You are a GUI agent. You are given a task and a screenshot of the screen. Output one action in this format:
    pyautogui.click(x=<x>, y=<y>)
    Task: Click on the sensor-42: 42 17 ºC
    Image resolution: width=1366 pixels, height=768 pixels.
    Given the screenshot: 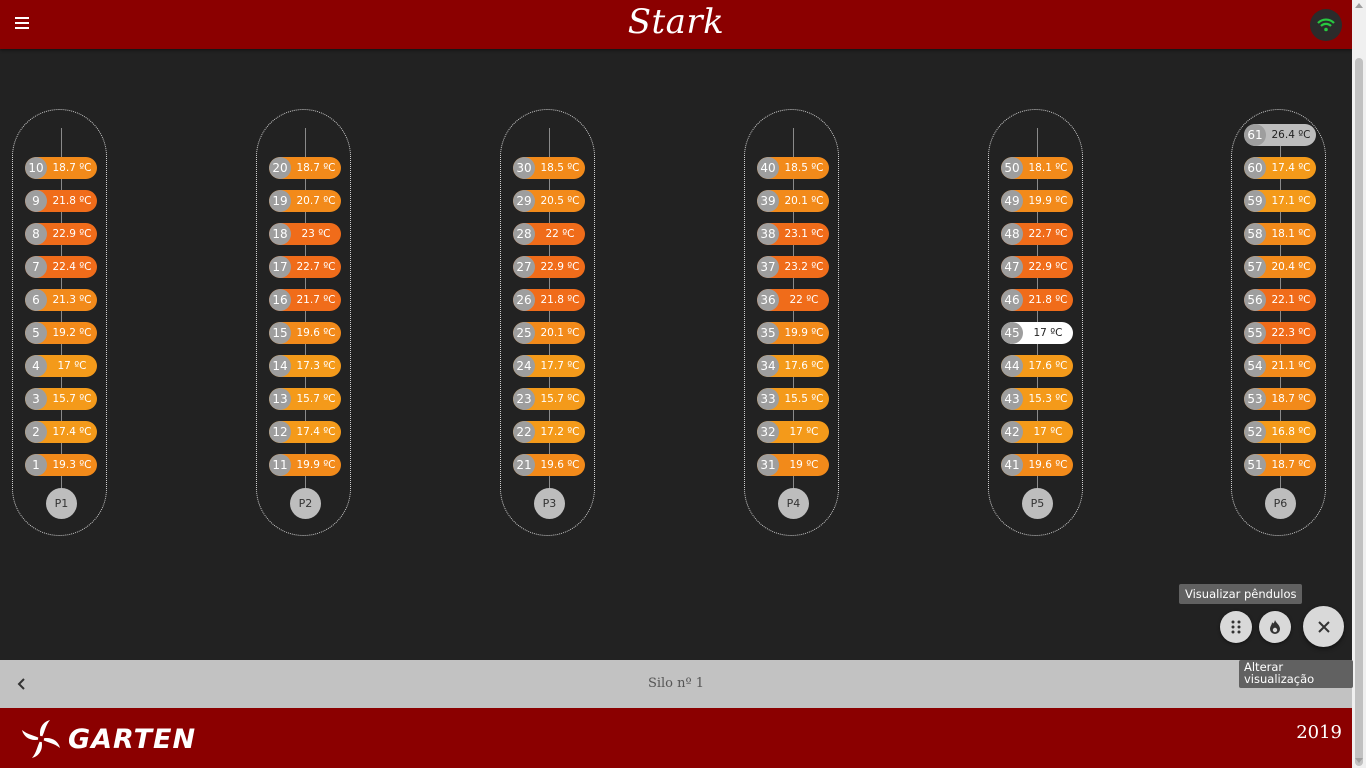 What is the action you would take?
    pyautogui.click(x=1037, y=432)
    